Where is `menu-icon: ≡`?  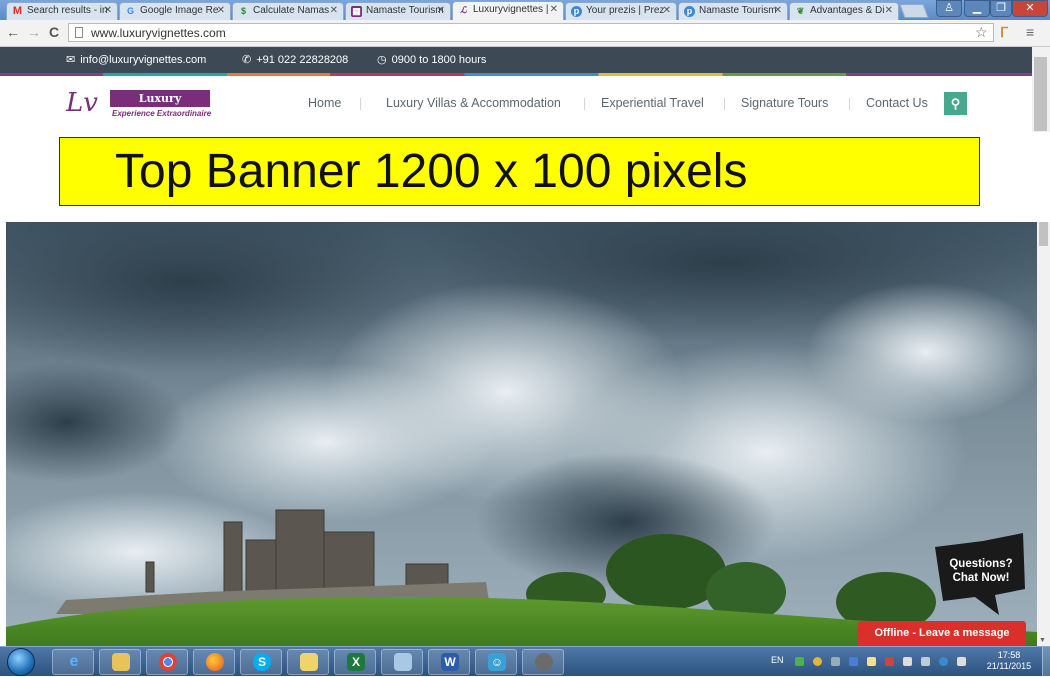
menu-icon: ≡ is located at coordinates (1030, 32).